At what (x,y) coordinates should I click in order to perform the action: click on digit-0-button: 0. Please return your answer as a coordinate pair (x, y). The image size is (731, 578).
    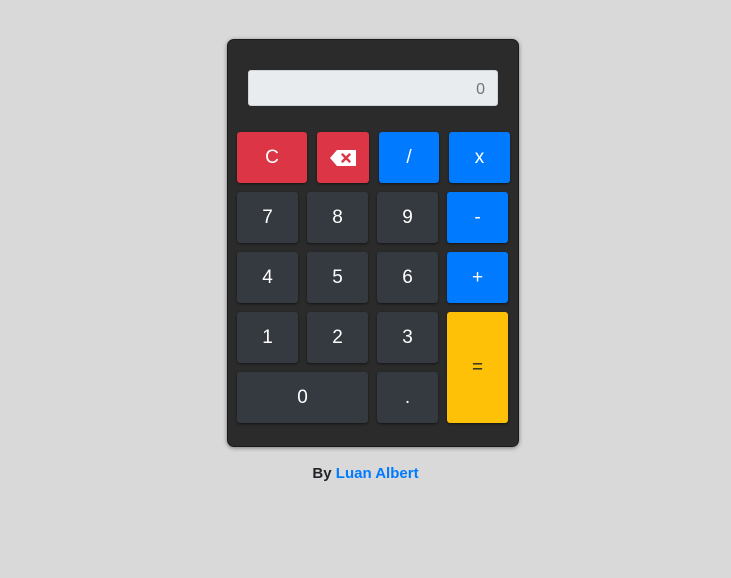
    Looking at the image, I should click on (302, 397).